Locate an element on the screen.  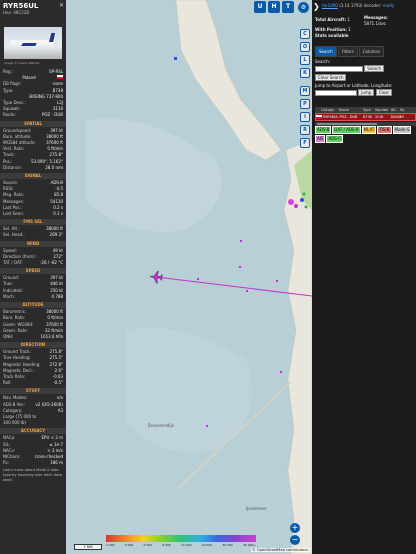
info-key: Mach: is located at coordinates (9, 296).